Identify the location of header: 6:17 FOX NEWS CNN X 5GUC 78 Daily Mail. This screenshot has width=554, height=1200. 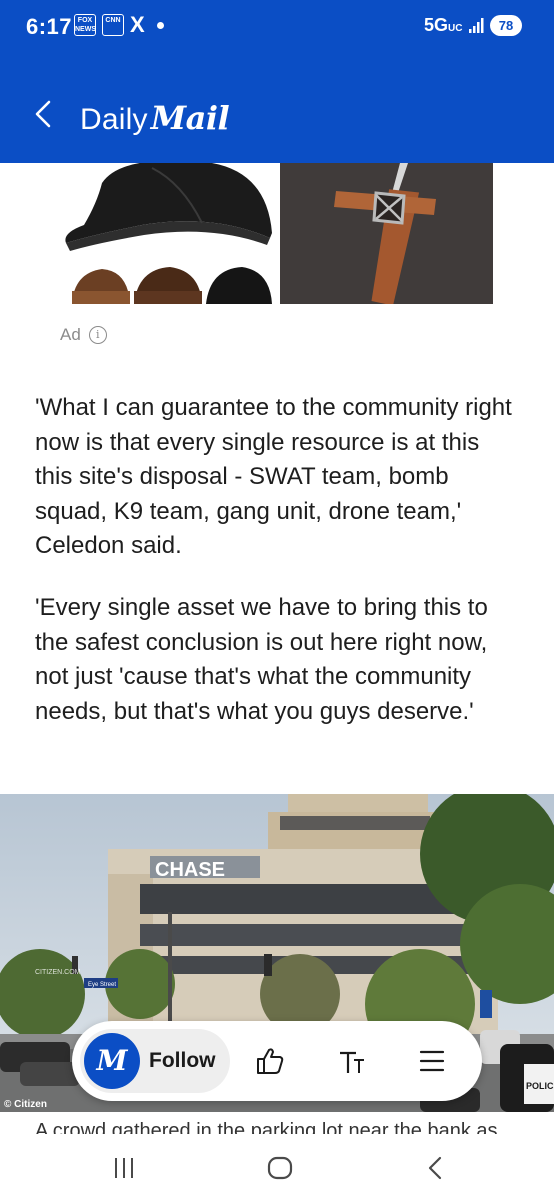
(277, 81).